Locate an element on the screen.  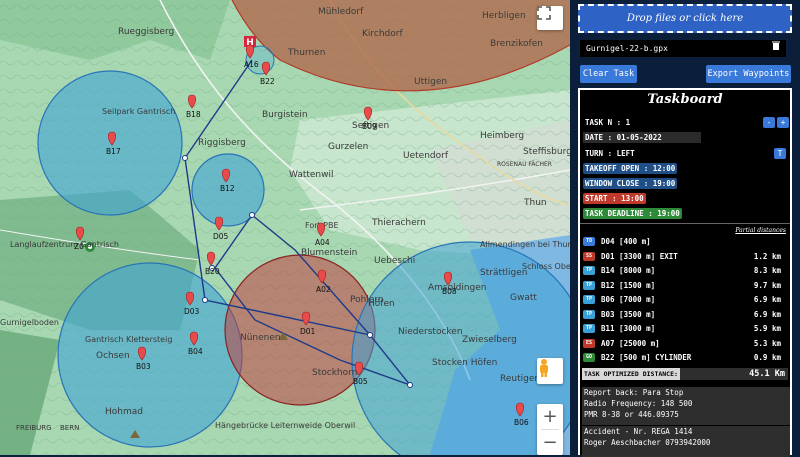
turn-direction: TURN : LEFT is located at coordinates (610, 153).